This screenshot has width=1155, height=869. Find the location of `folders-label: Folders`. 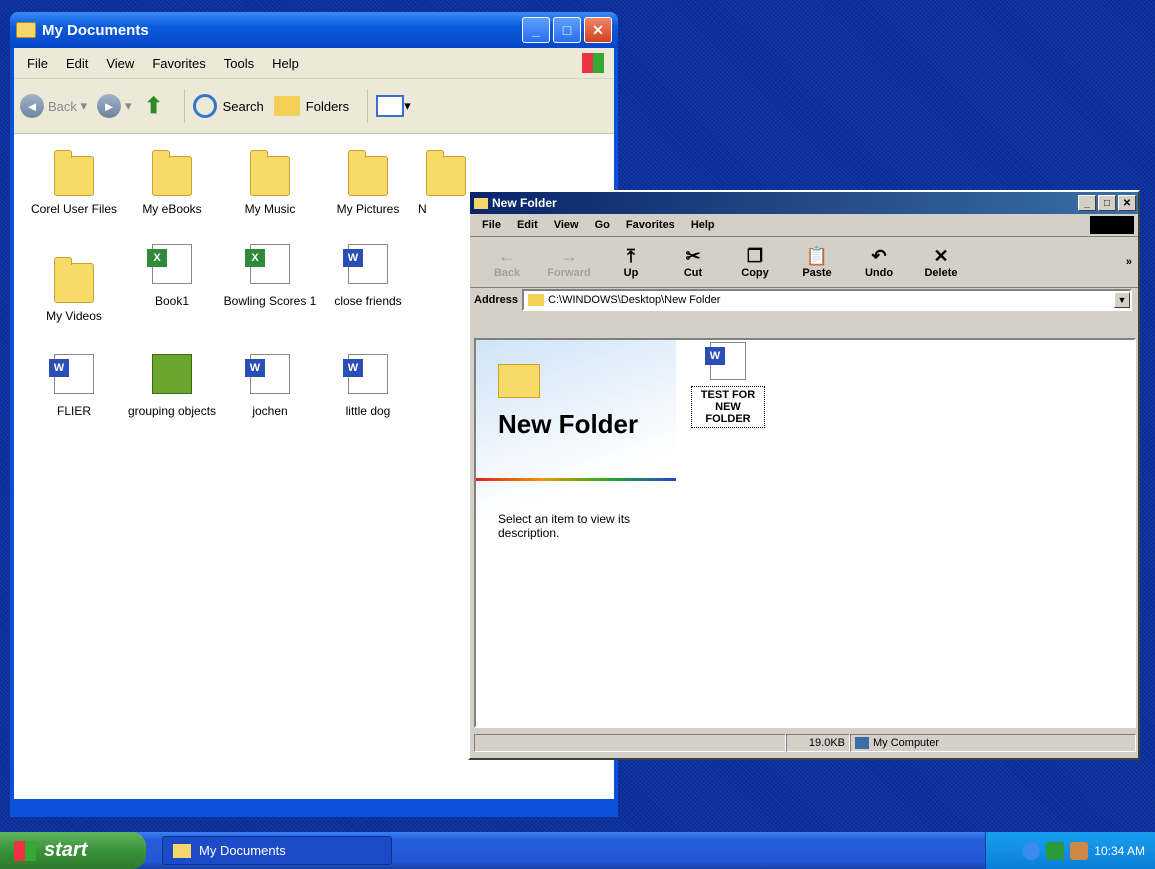

folders-label: Folders is located at coordinates (327, 106).